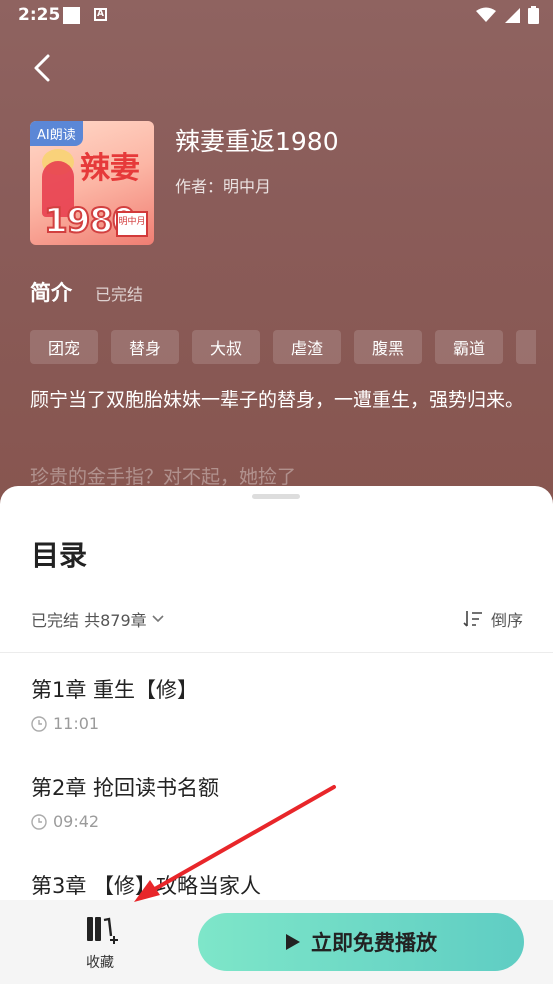 The height and width of the screenshot is (984, 553). What do you see at coordinates (115, 690) in the screenshot?
I see `chapter-title: 第1章 重生【修】` at bounding box center [115, 690].